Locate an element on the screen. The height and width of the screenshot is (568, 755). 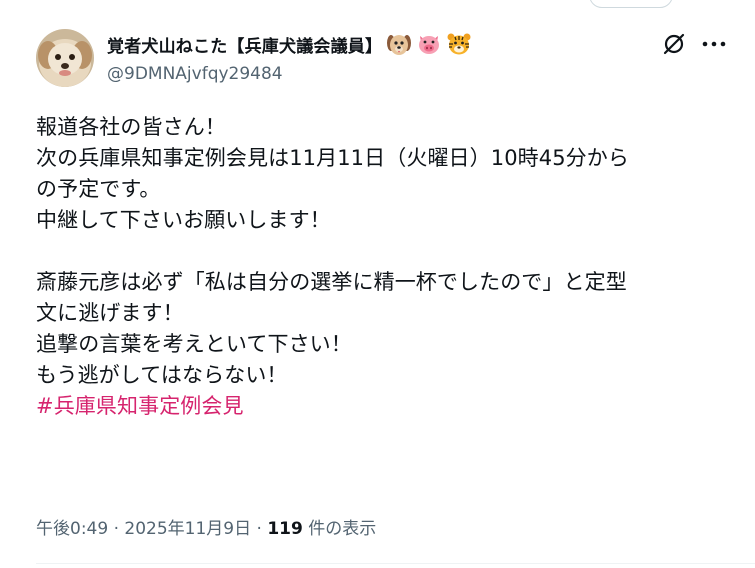
top-button-edge is located at coordinates (631, 4).